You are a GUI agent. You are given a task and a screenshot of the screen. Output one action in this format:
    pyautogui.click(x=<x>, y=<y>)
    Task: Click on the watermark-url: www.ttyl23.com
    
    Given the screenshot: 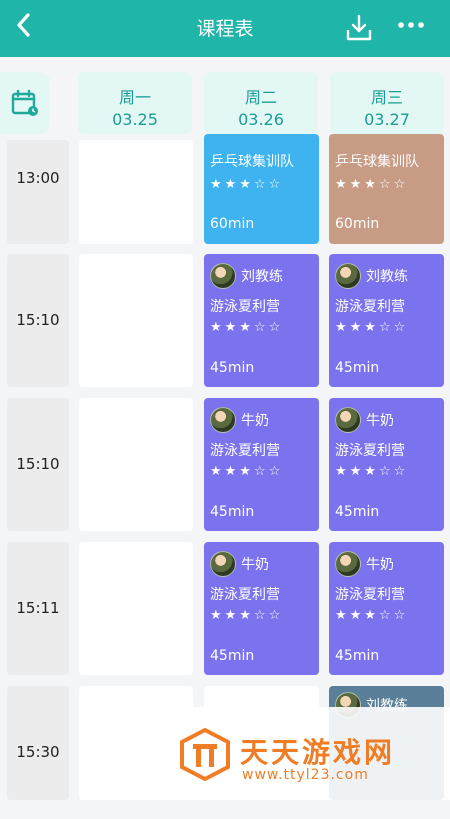 What is the action you would take?
    pyautogui.click(x=305, y=775)
    